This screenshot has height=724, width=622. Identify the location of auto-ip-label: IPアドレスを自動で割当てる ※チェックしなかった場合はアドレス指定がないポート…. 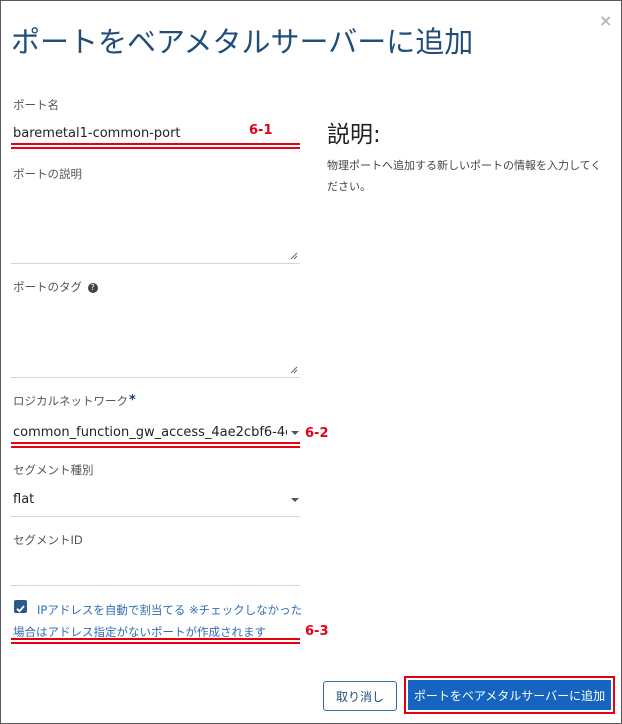
(158, 621).